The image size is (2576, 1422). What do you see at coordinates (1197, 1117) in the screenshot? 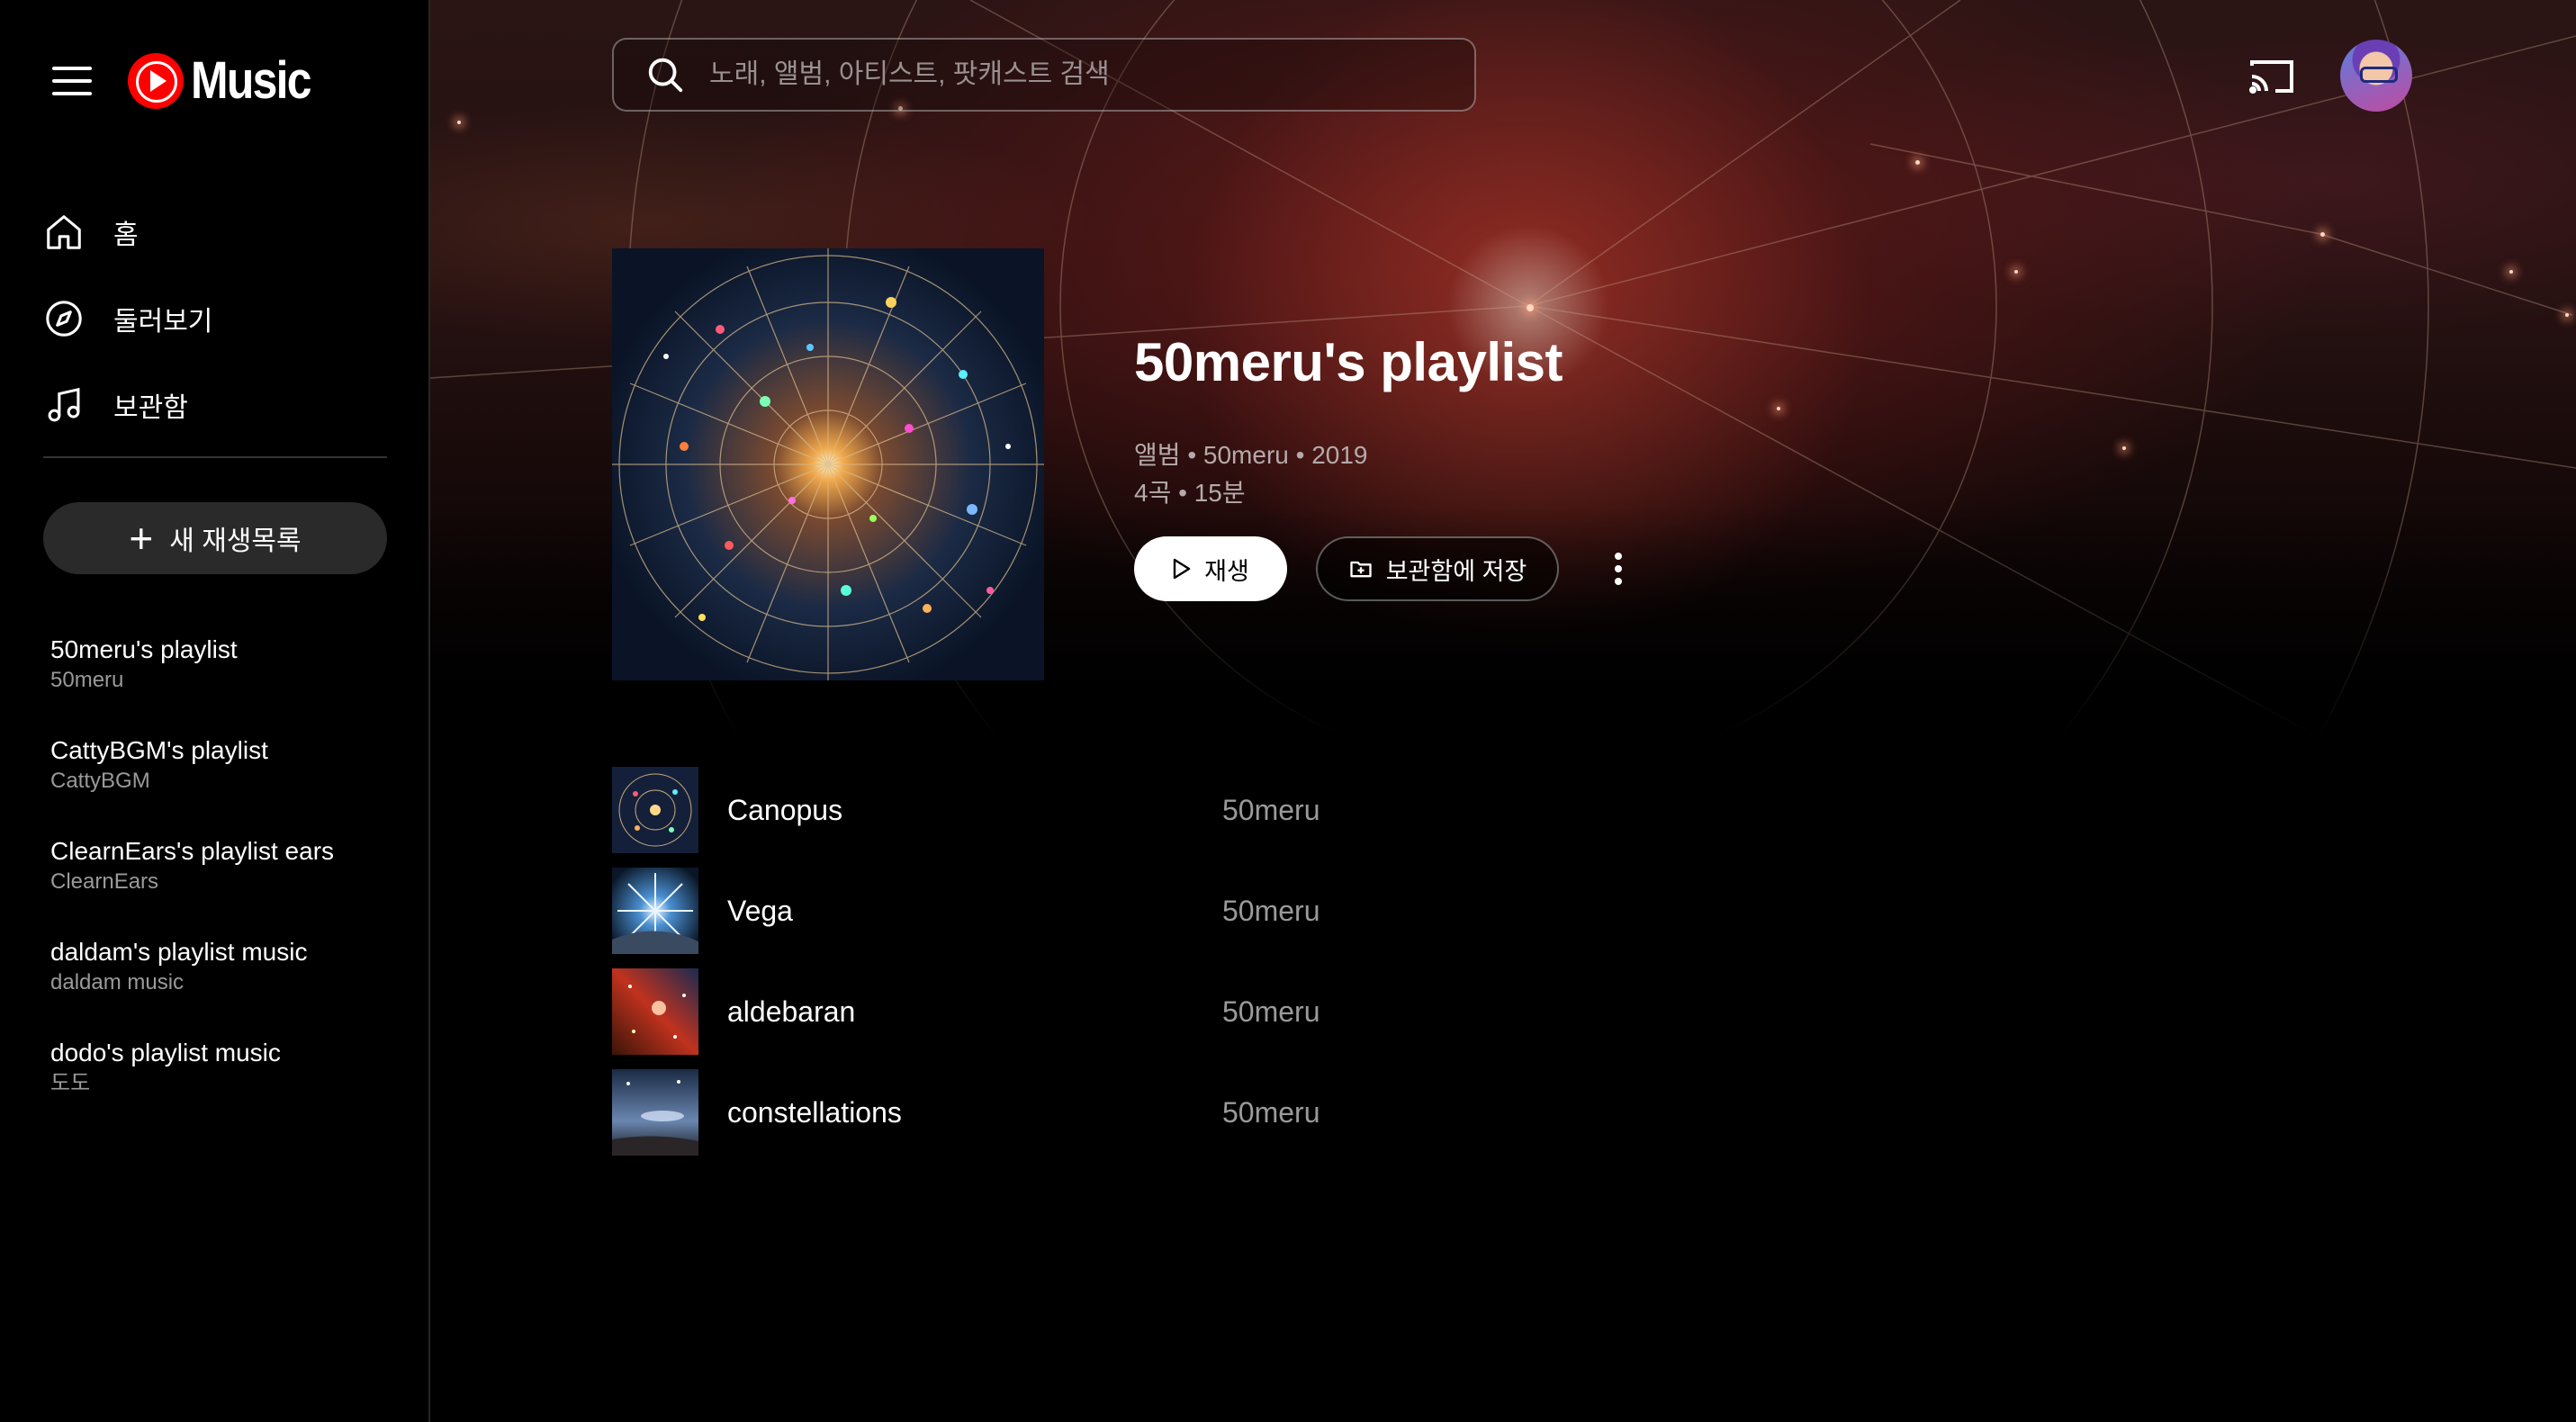
I see `track-row: constellations 50meru` at bounding box center [1197, 1117].